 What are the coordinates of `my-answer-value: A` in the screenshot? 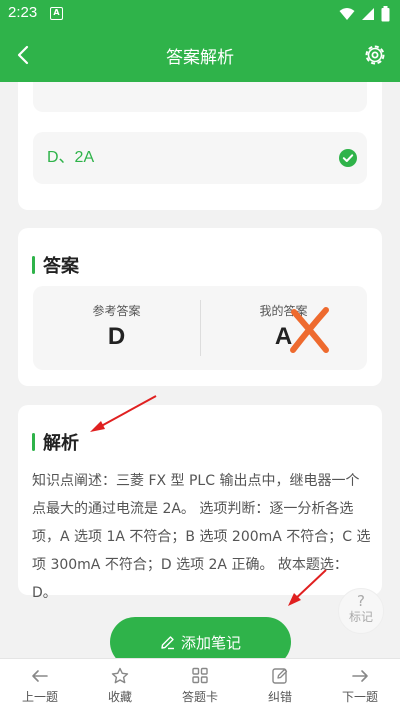 It's located at (283, 336).